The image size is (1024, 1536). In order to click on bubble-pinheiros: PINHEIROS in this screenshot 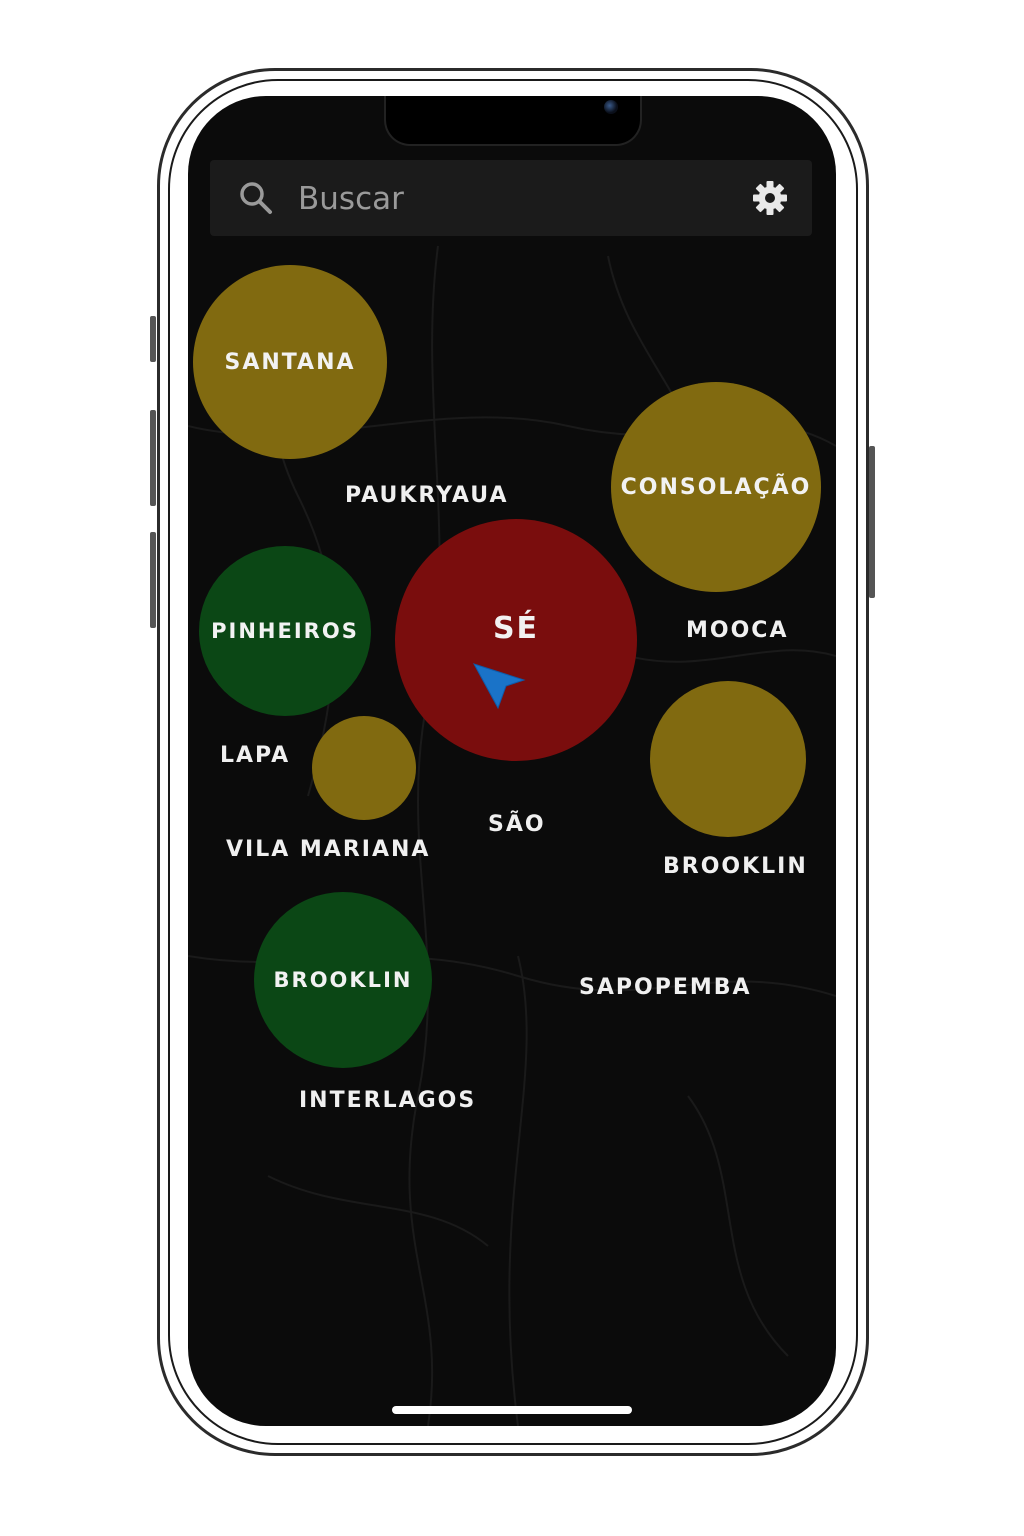, I will do `click(285, 631)`.